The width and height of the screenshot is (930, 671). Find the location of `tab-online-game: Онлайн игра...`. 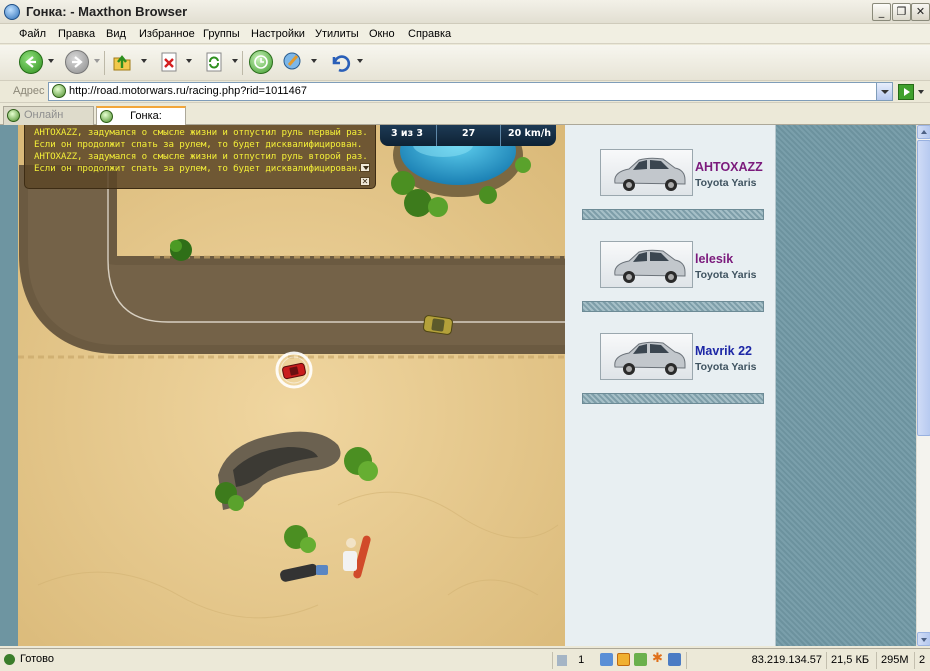

tab-online-game: Онлайн игра... is located at coordinates (48, 122).